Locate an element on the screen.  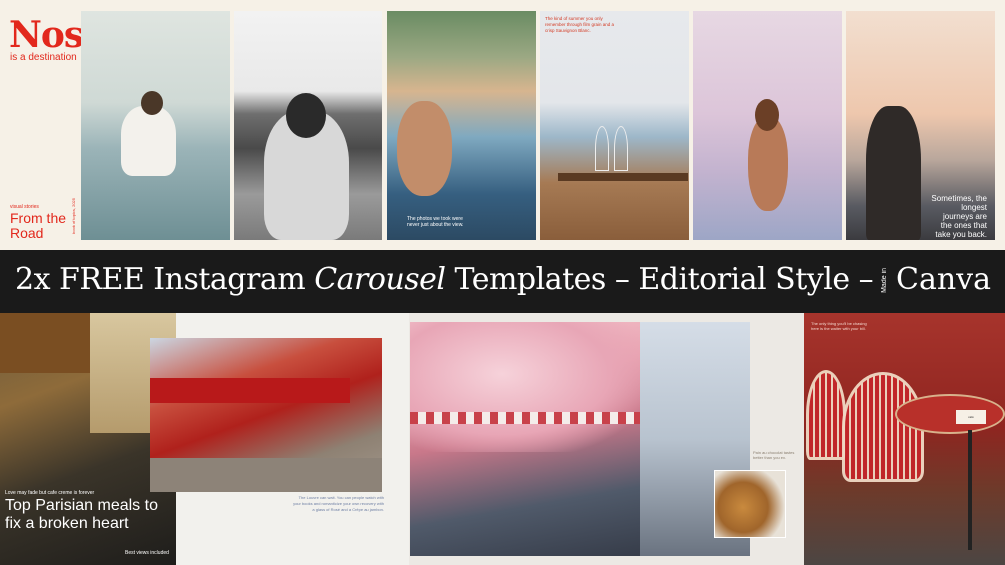
slide-kicker: Love may fade but cafe creme is forever is located at coordinates (50, 493).